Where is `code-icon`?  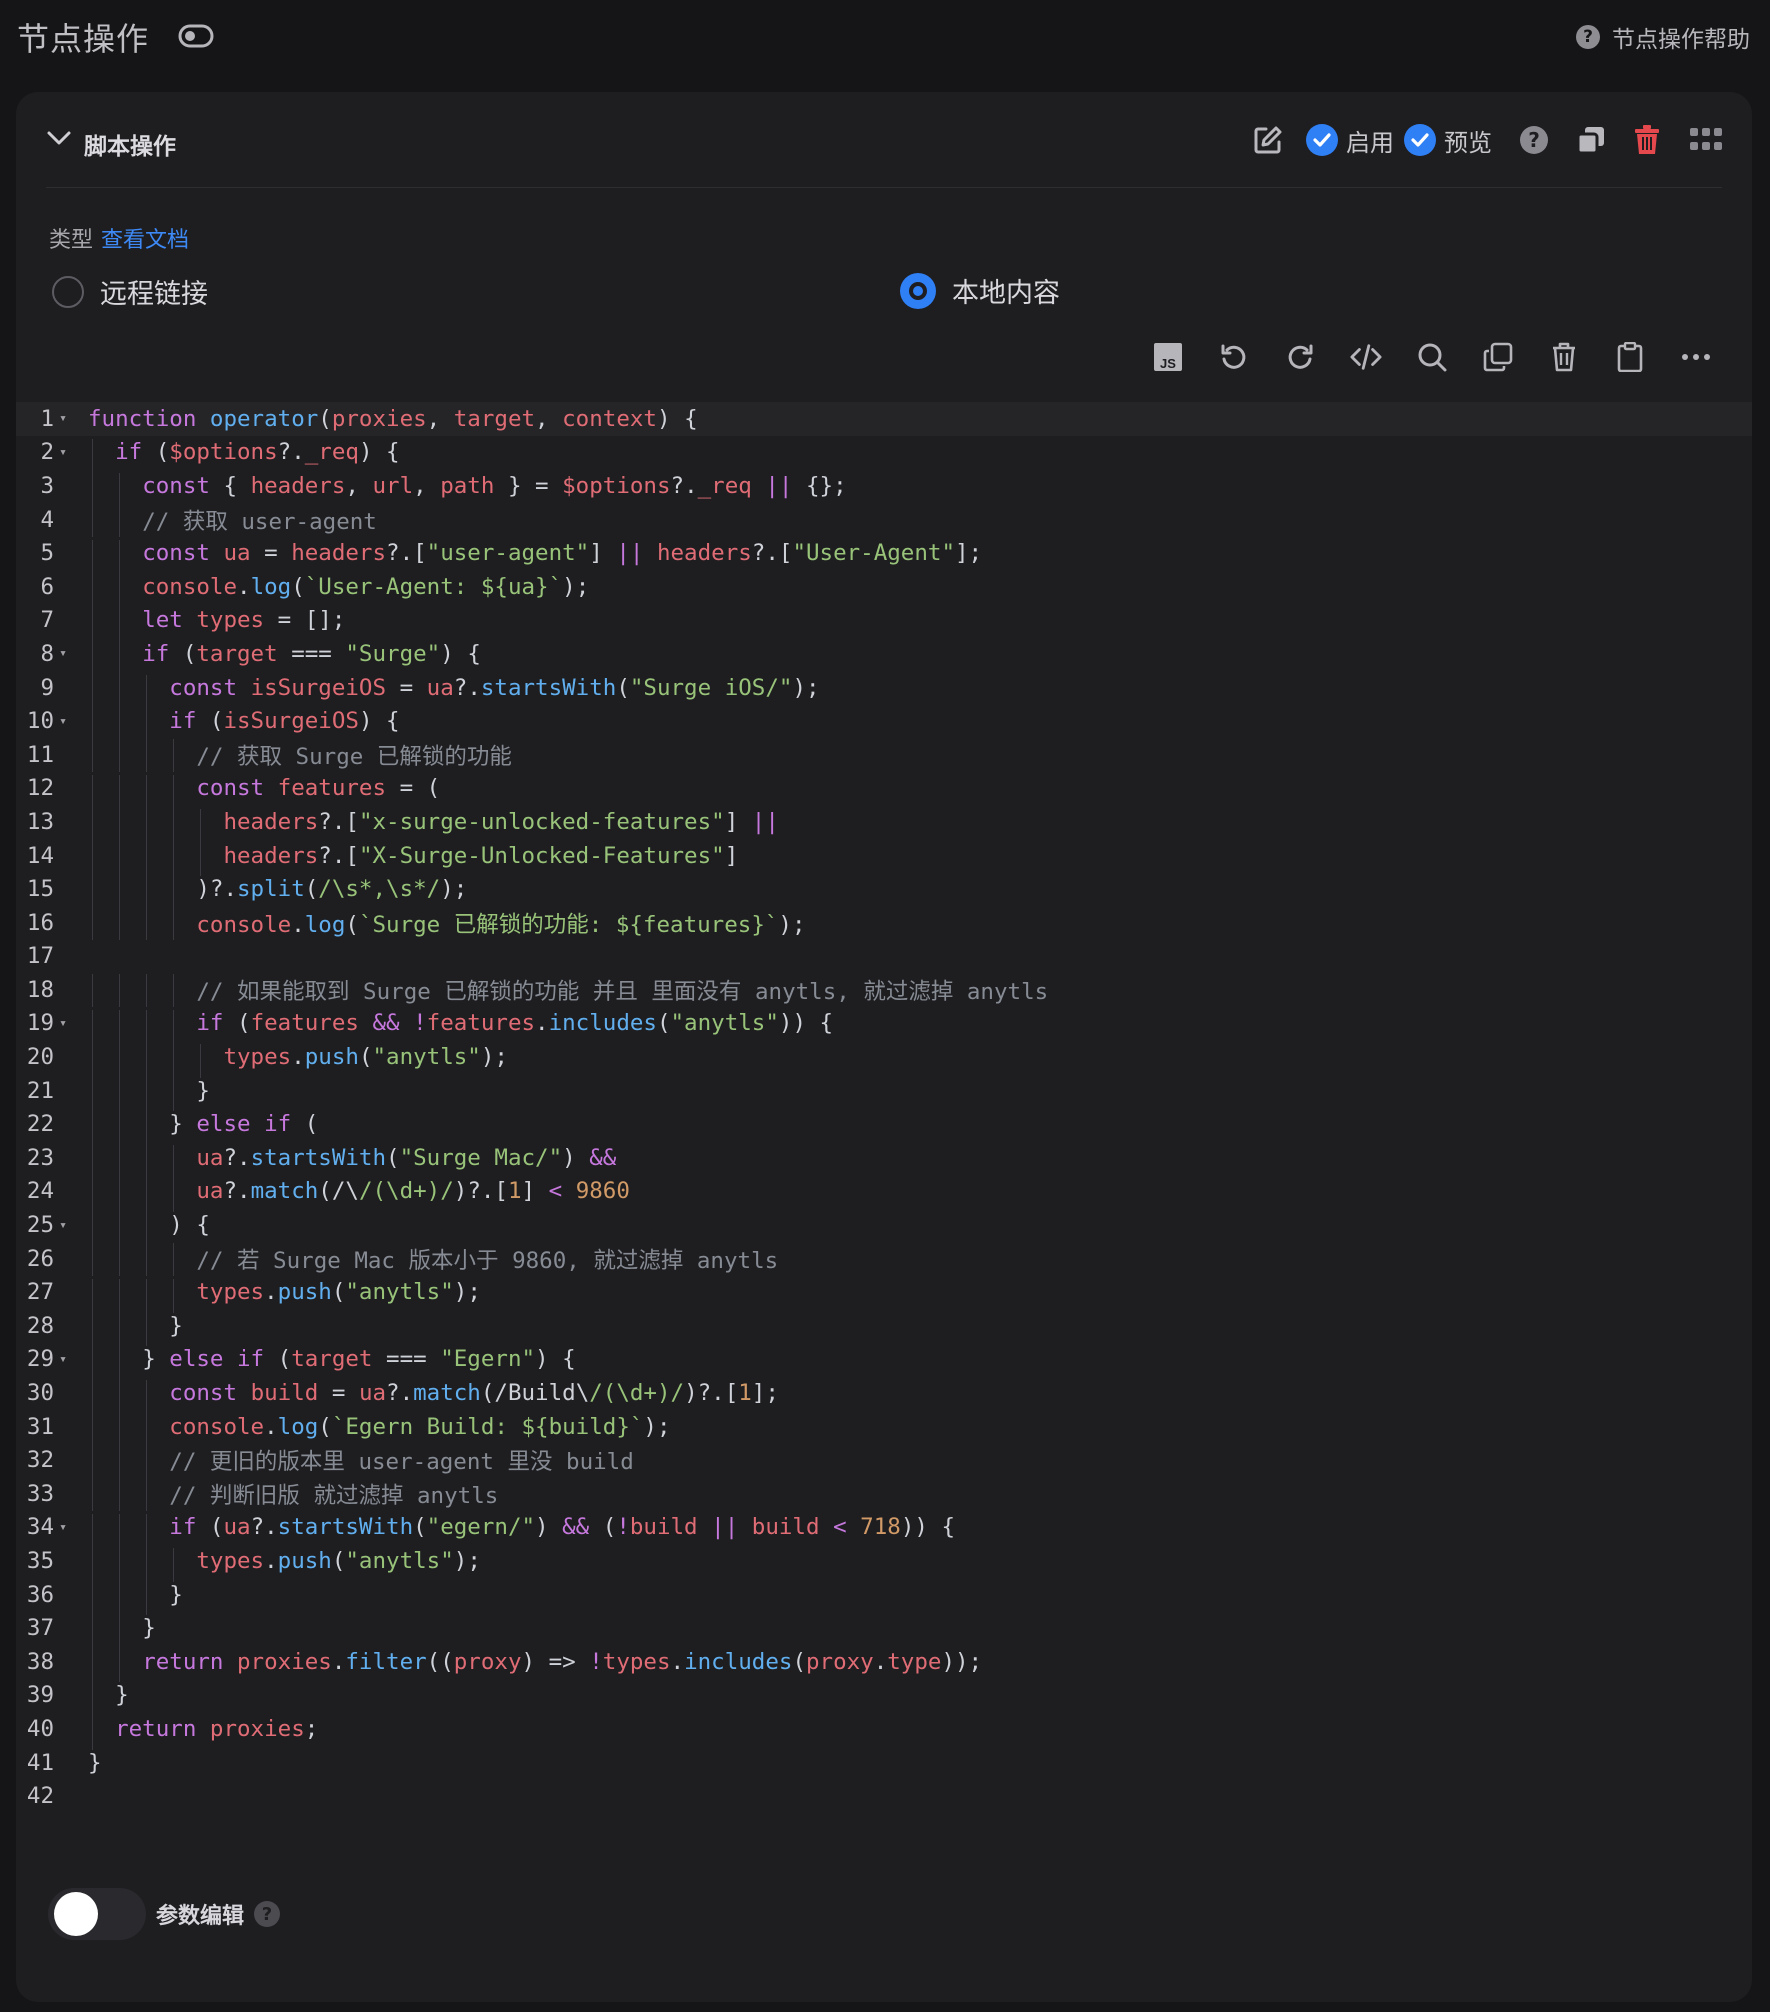
code-icon is located at coordinates (1366, 357).